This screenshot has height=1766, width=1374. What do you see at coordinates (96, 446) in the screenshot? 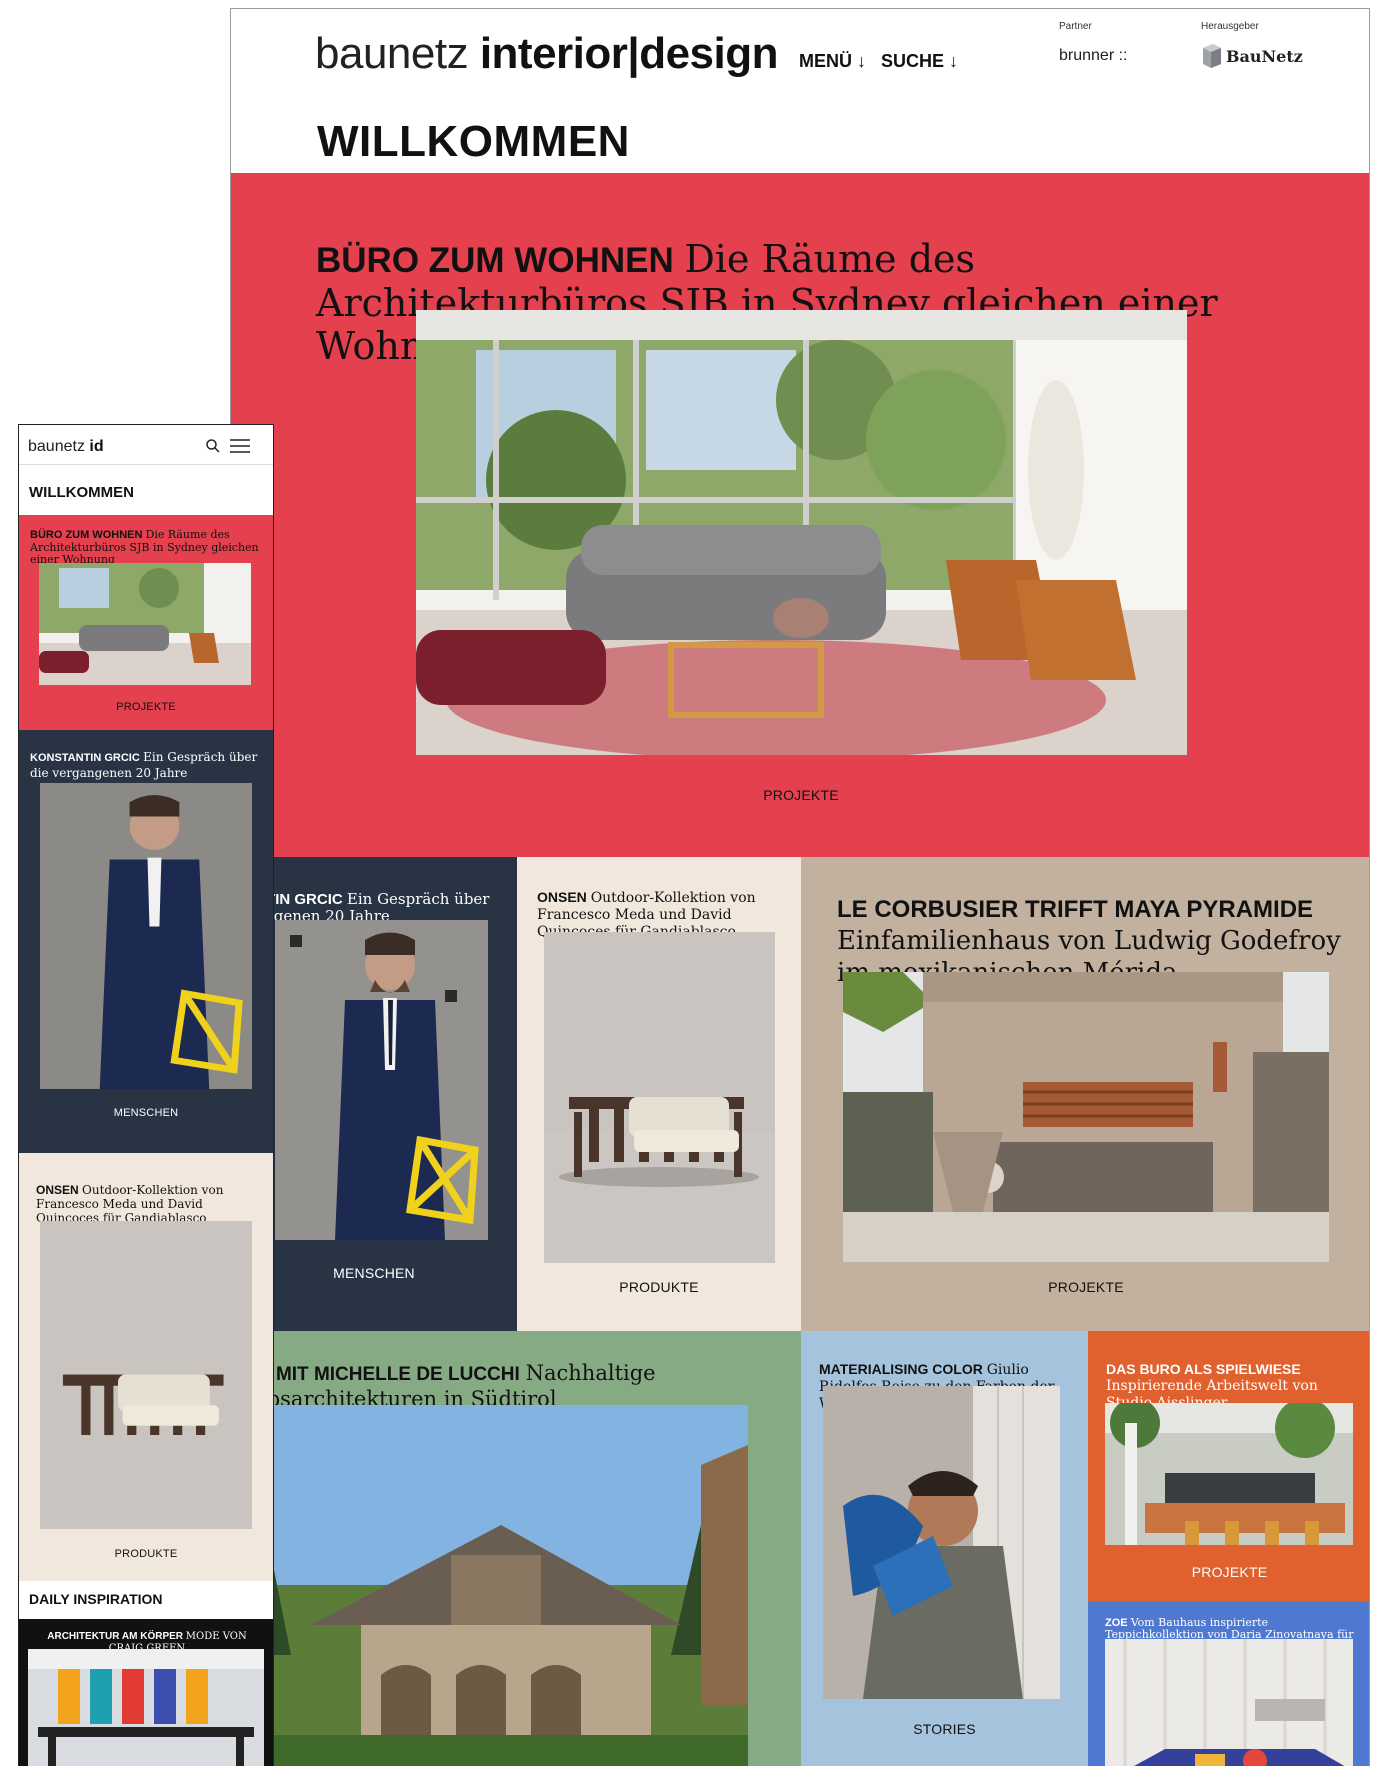
I see `logo-bold-text: id` at bounding box center [96, 446].